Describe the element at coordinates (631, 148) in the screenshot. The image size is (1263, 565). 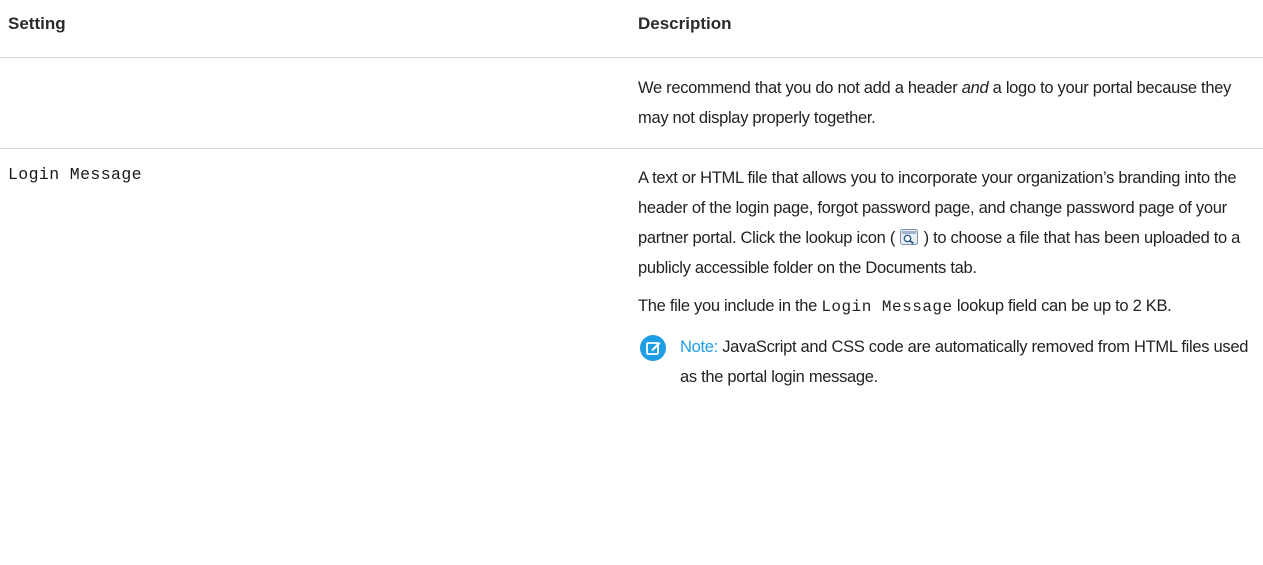
I see `row-divider` at that location.